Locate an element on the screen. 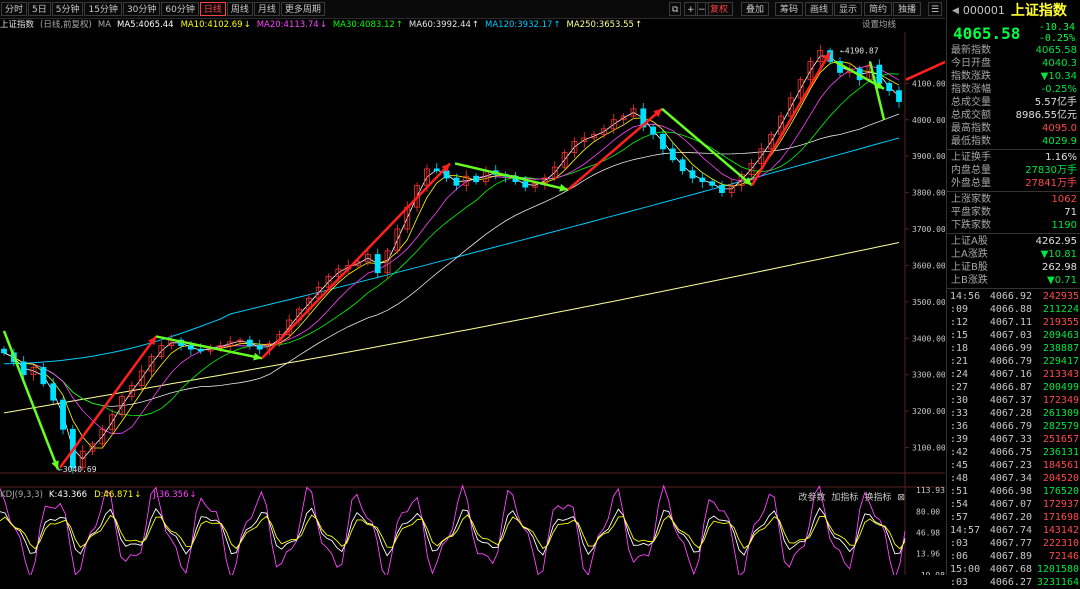 The width and height of the screenshot is (1080, 589). ma-label: MA is located at coordinates (104, 25).